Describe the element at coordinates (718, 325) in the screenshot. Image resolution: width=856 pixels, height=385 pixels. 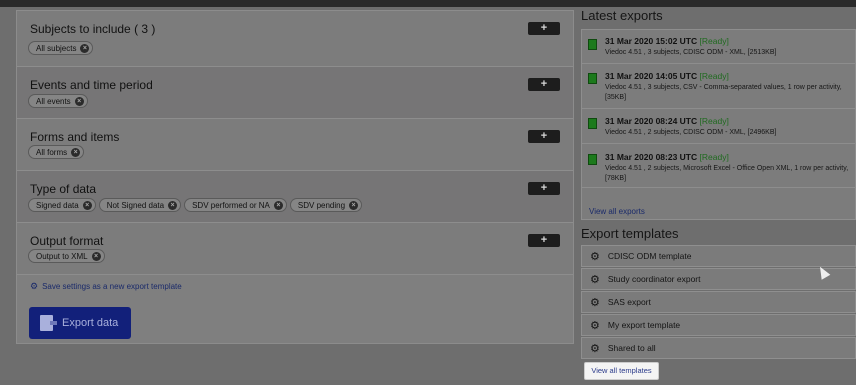
I see `template-item: ⚙ My export template` at that location.